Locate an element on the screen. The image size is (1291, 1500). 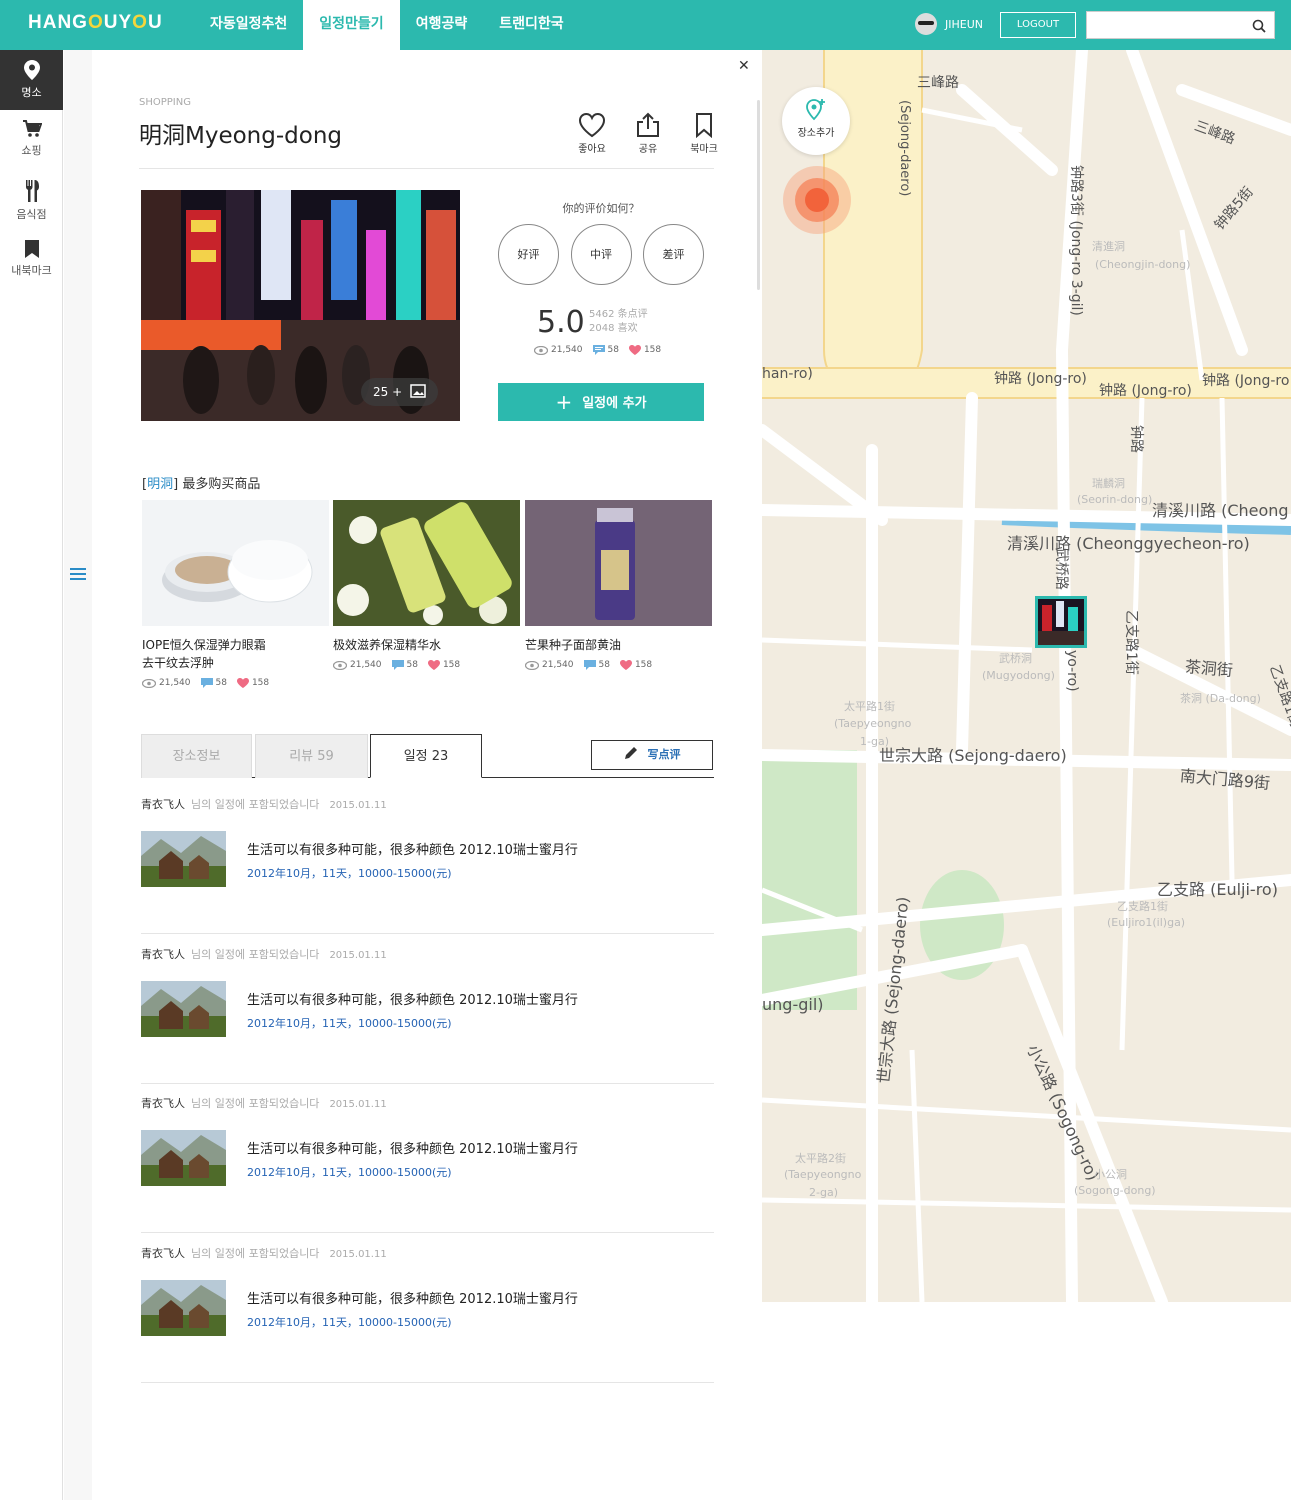
map-label: (Sogong-dong) is located at coordinates (1115, 1190).